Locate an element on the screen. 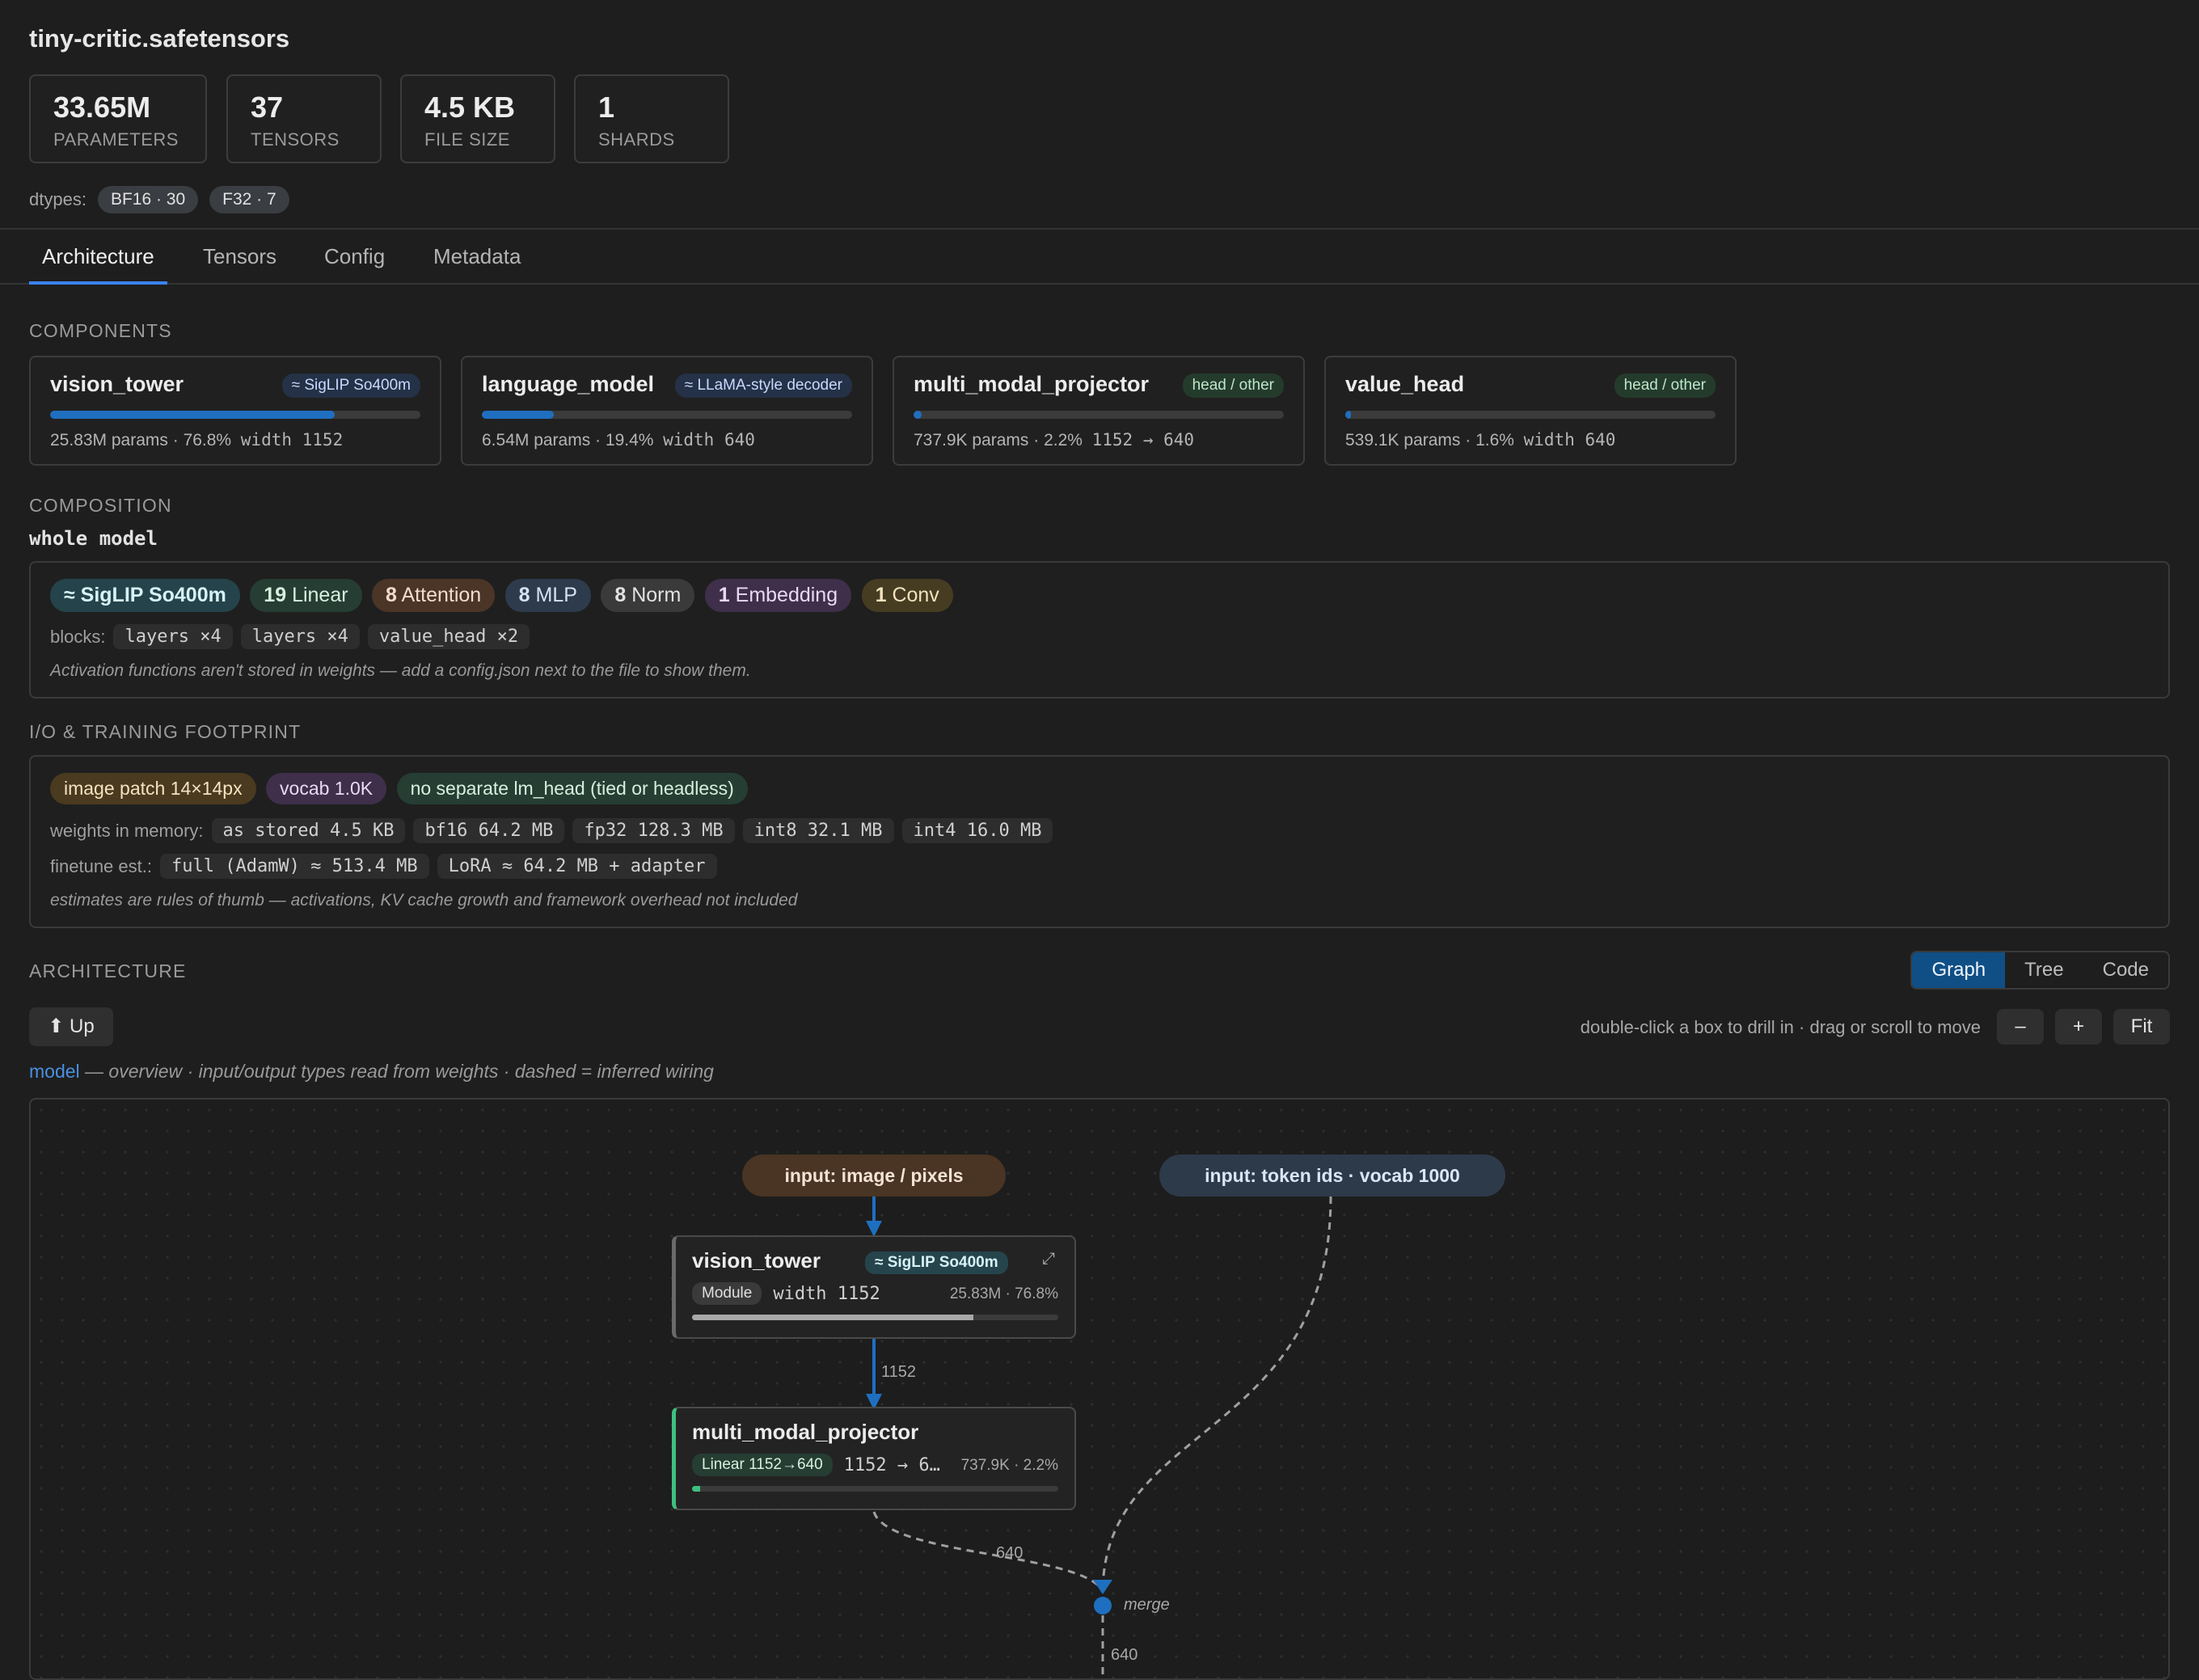 Image resolution: width=2199 pixels, height=1680 pixels. chip-mlp: 8 MLP is located at coordinates (547, 595).